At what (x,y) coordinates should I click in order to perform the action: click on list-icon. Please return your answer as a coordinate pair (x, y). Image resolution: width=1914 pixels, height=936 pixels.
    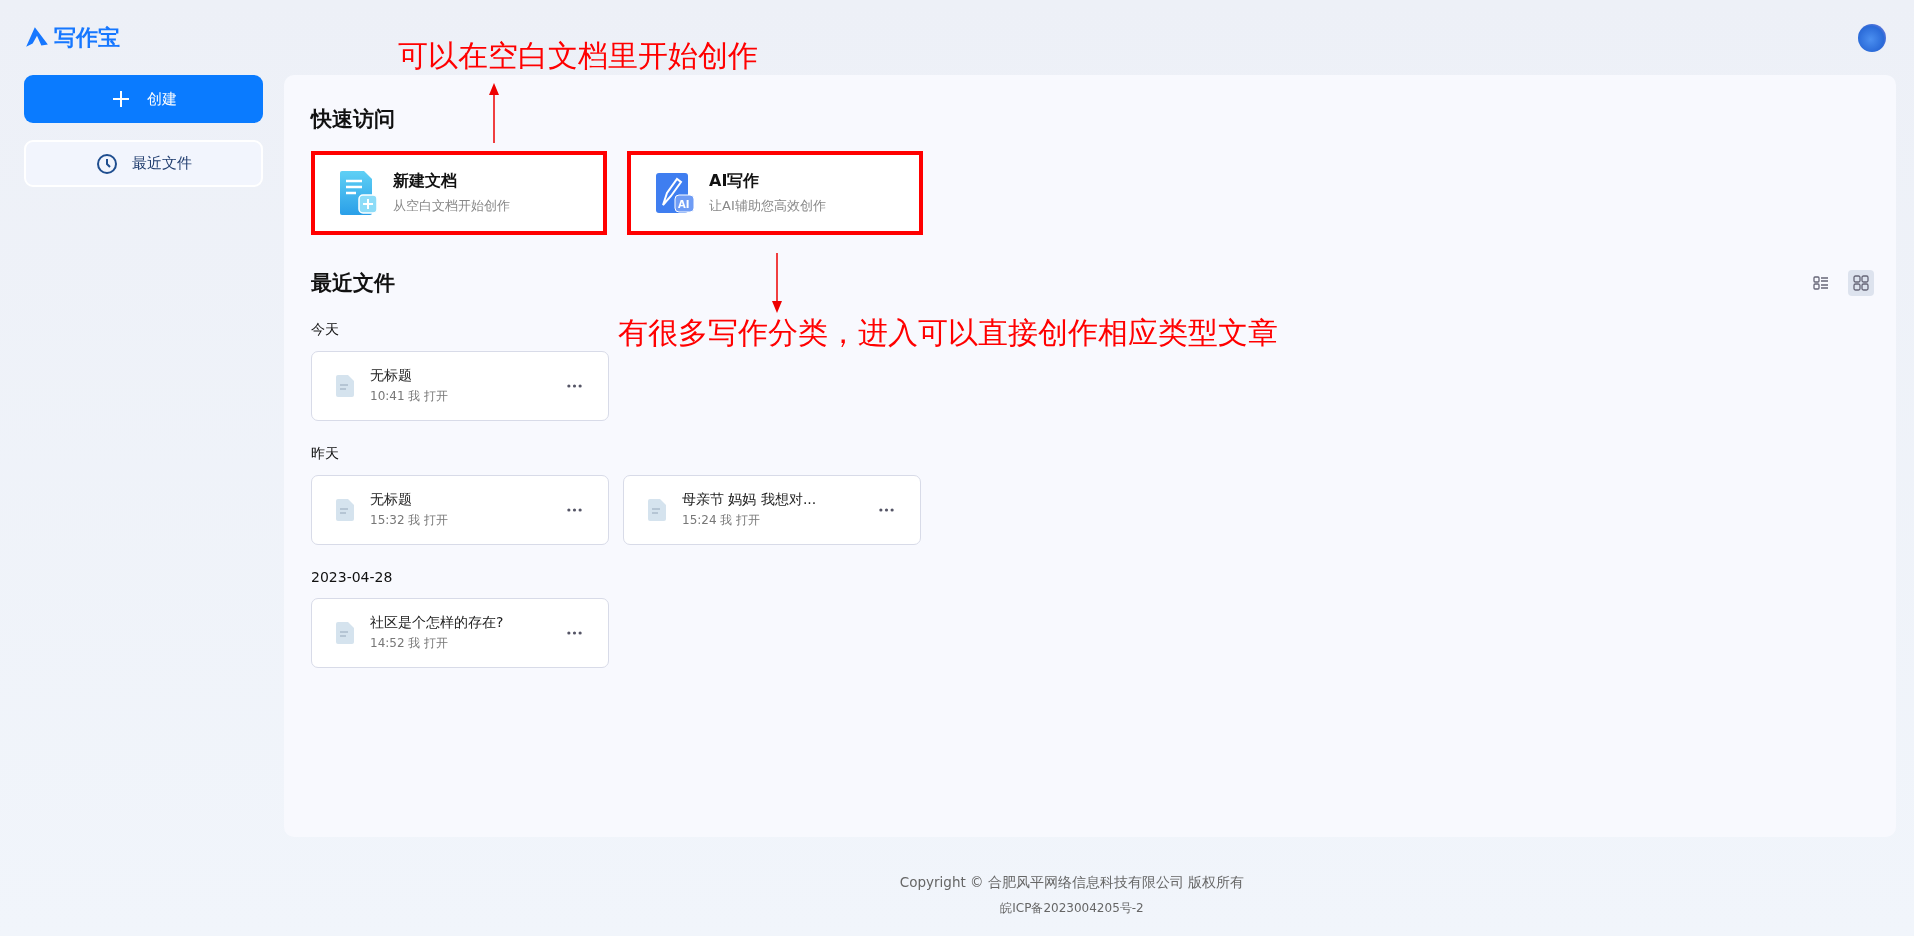
    Looking at the image, I should click on (1821, 283).